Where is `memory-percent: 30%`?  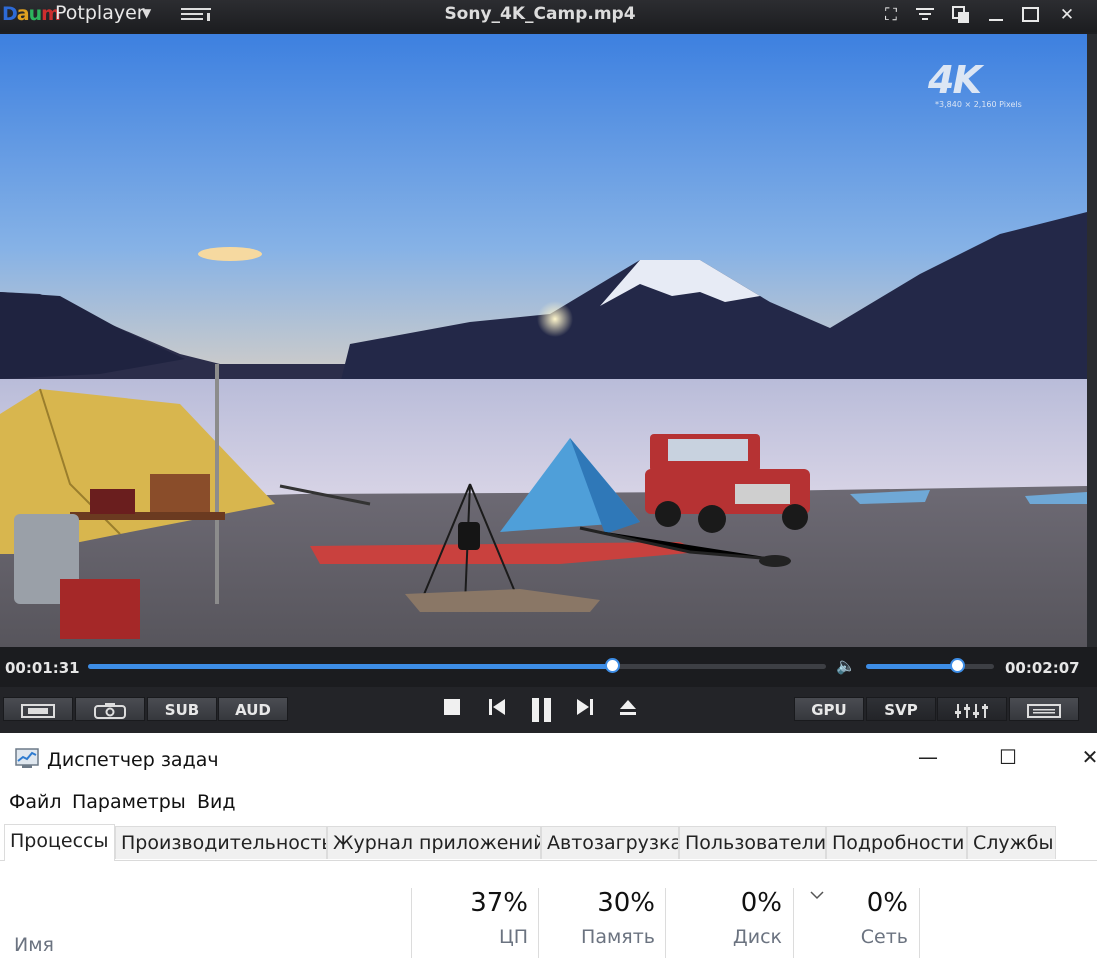 memory-percent: 30% is located at coordinates (626, 903).